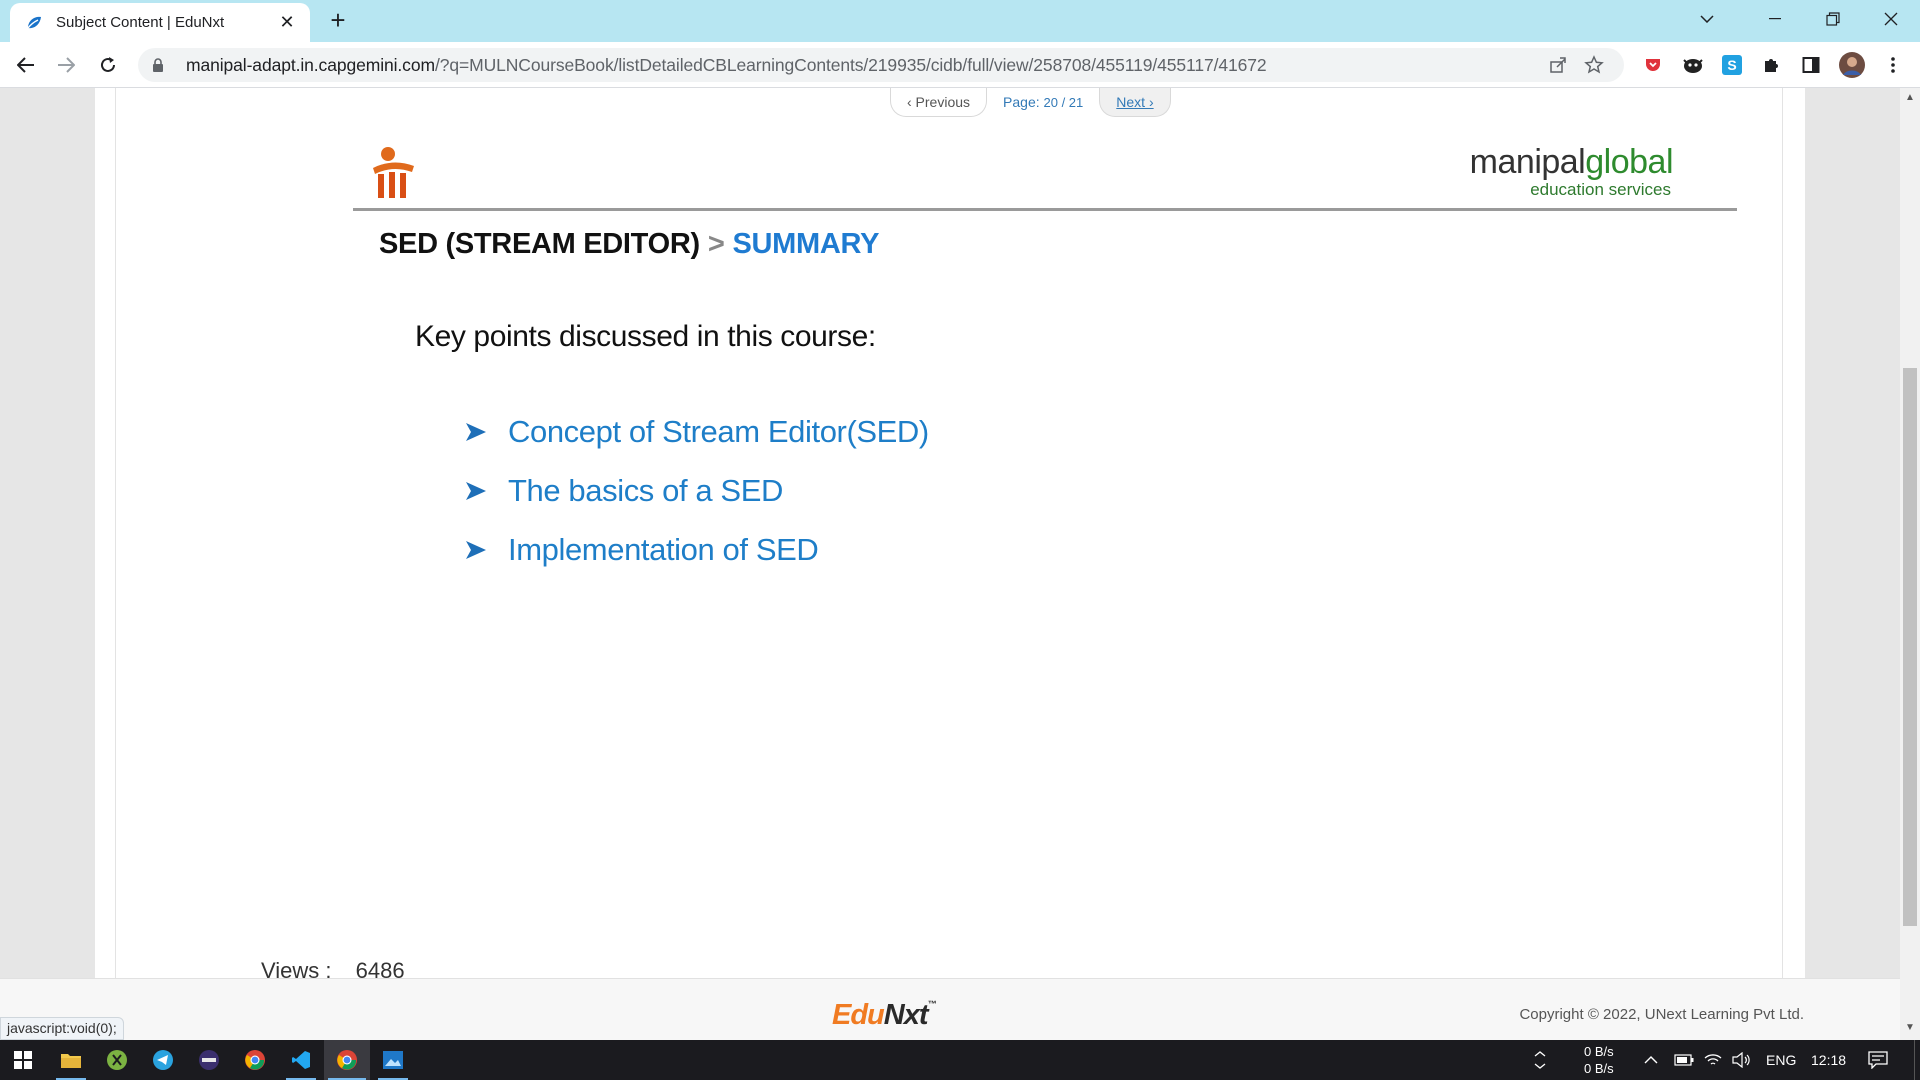  Describe the element at coordinates (347, 1060) in the screenshot. I see `chrome-active-icon` at that location.